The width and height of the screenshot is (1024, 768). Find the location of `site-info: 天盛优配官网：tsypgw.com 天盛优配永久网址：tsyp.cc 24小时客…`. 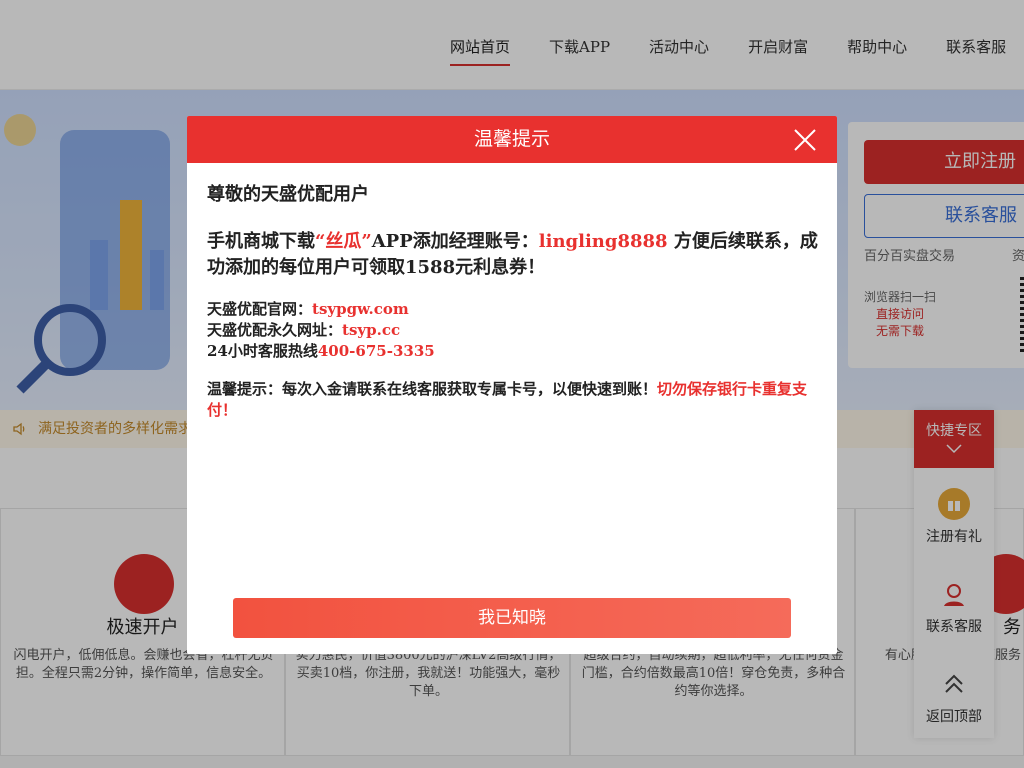

site-info: 天盛优配官网：tsypgw.com 天盛优配永久网址：tsyp.cc 24小时客… is located at coordinates (513, 330).